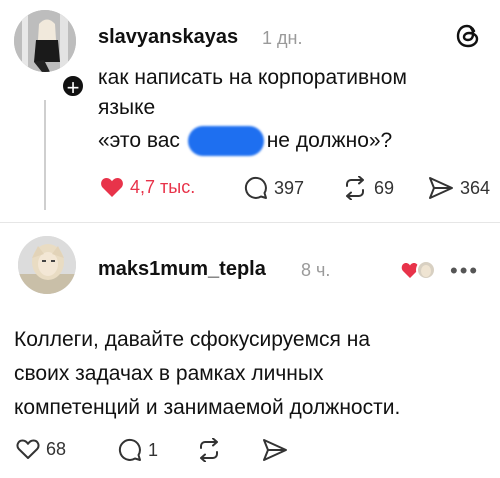 Image resolution: width=500 pixels, height=478 pixels. What do you see at coordinates (153, 449) in the screenshot?
I see `comment-count: 1` at bounding box center [153, 449].